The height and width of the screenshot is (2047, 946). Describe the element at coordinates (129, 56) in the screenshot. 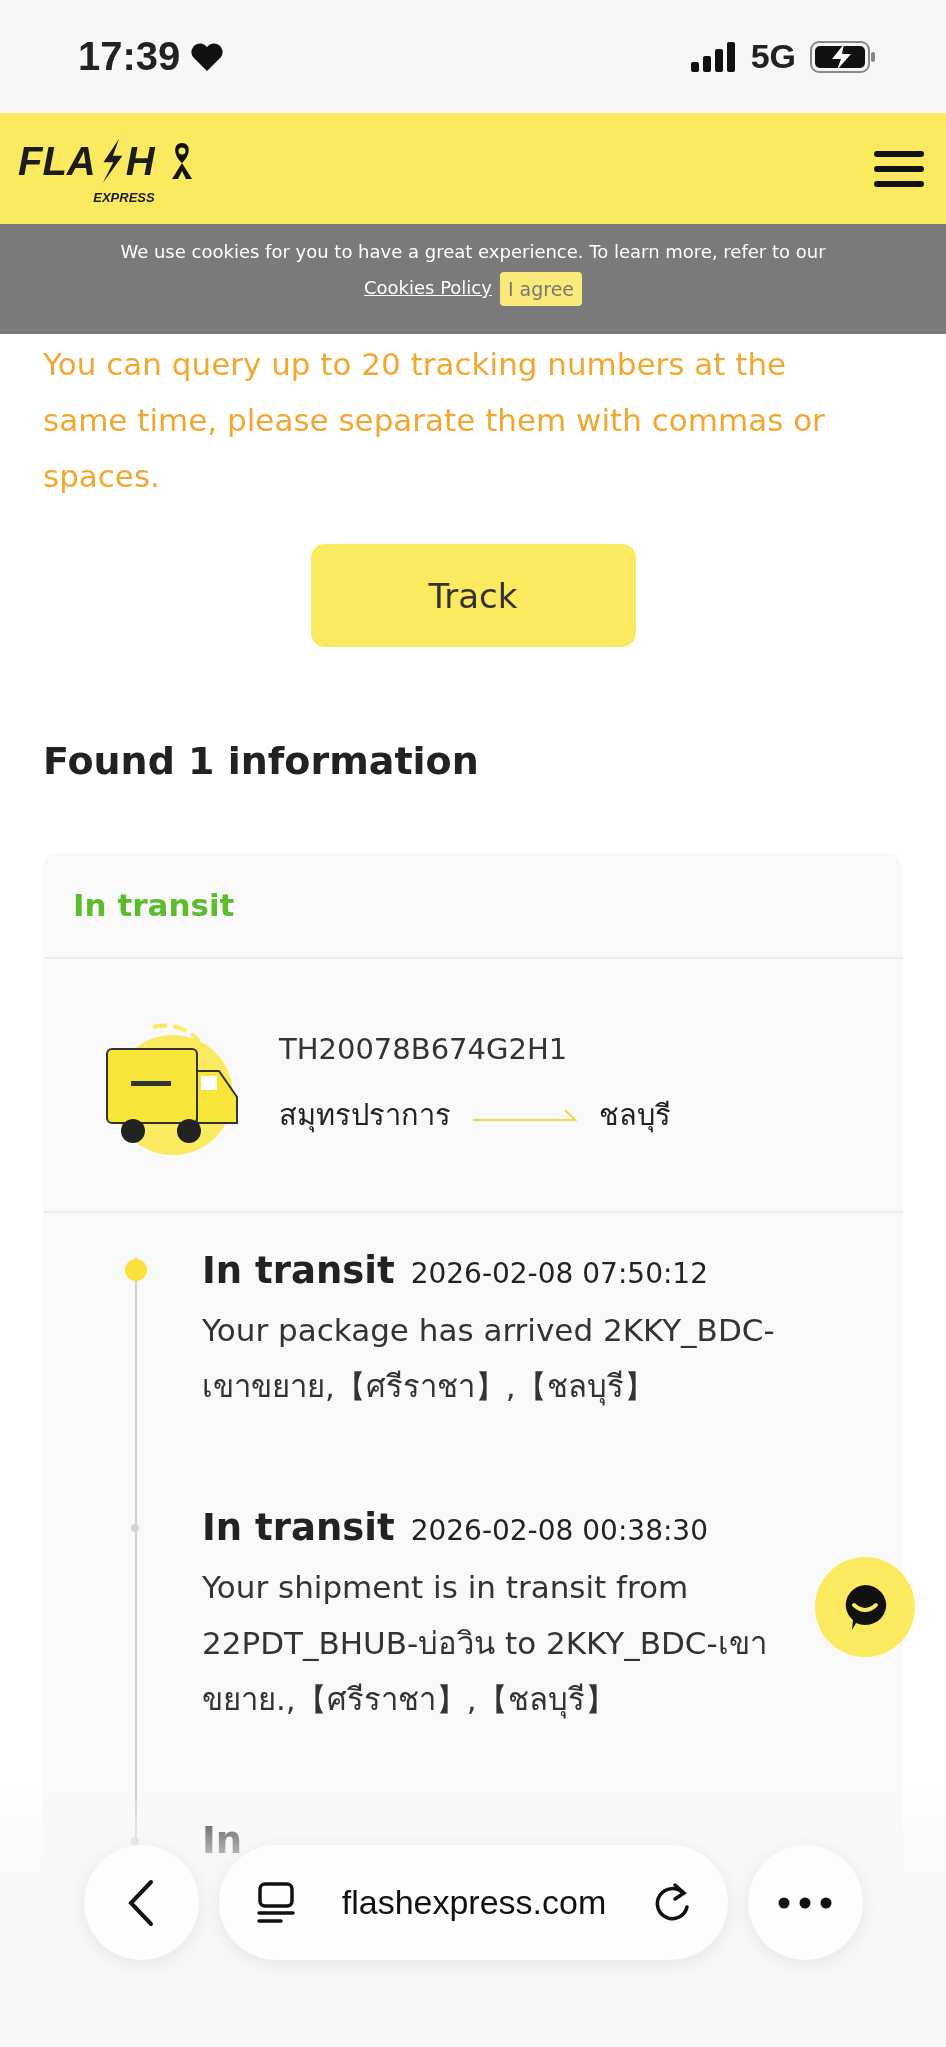

I see `status-time: 17:39` at that location.